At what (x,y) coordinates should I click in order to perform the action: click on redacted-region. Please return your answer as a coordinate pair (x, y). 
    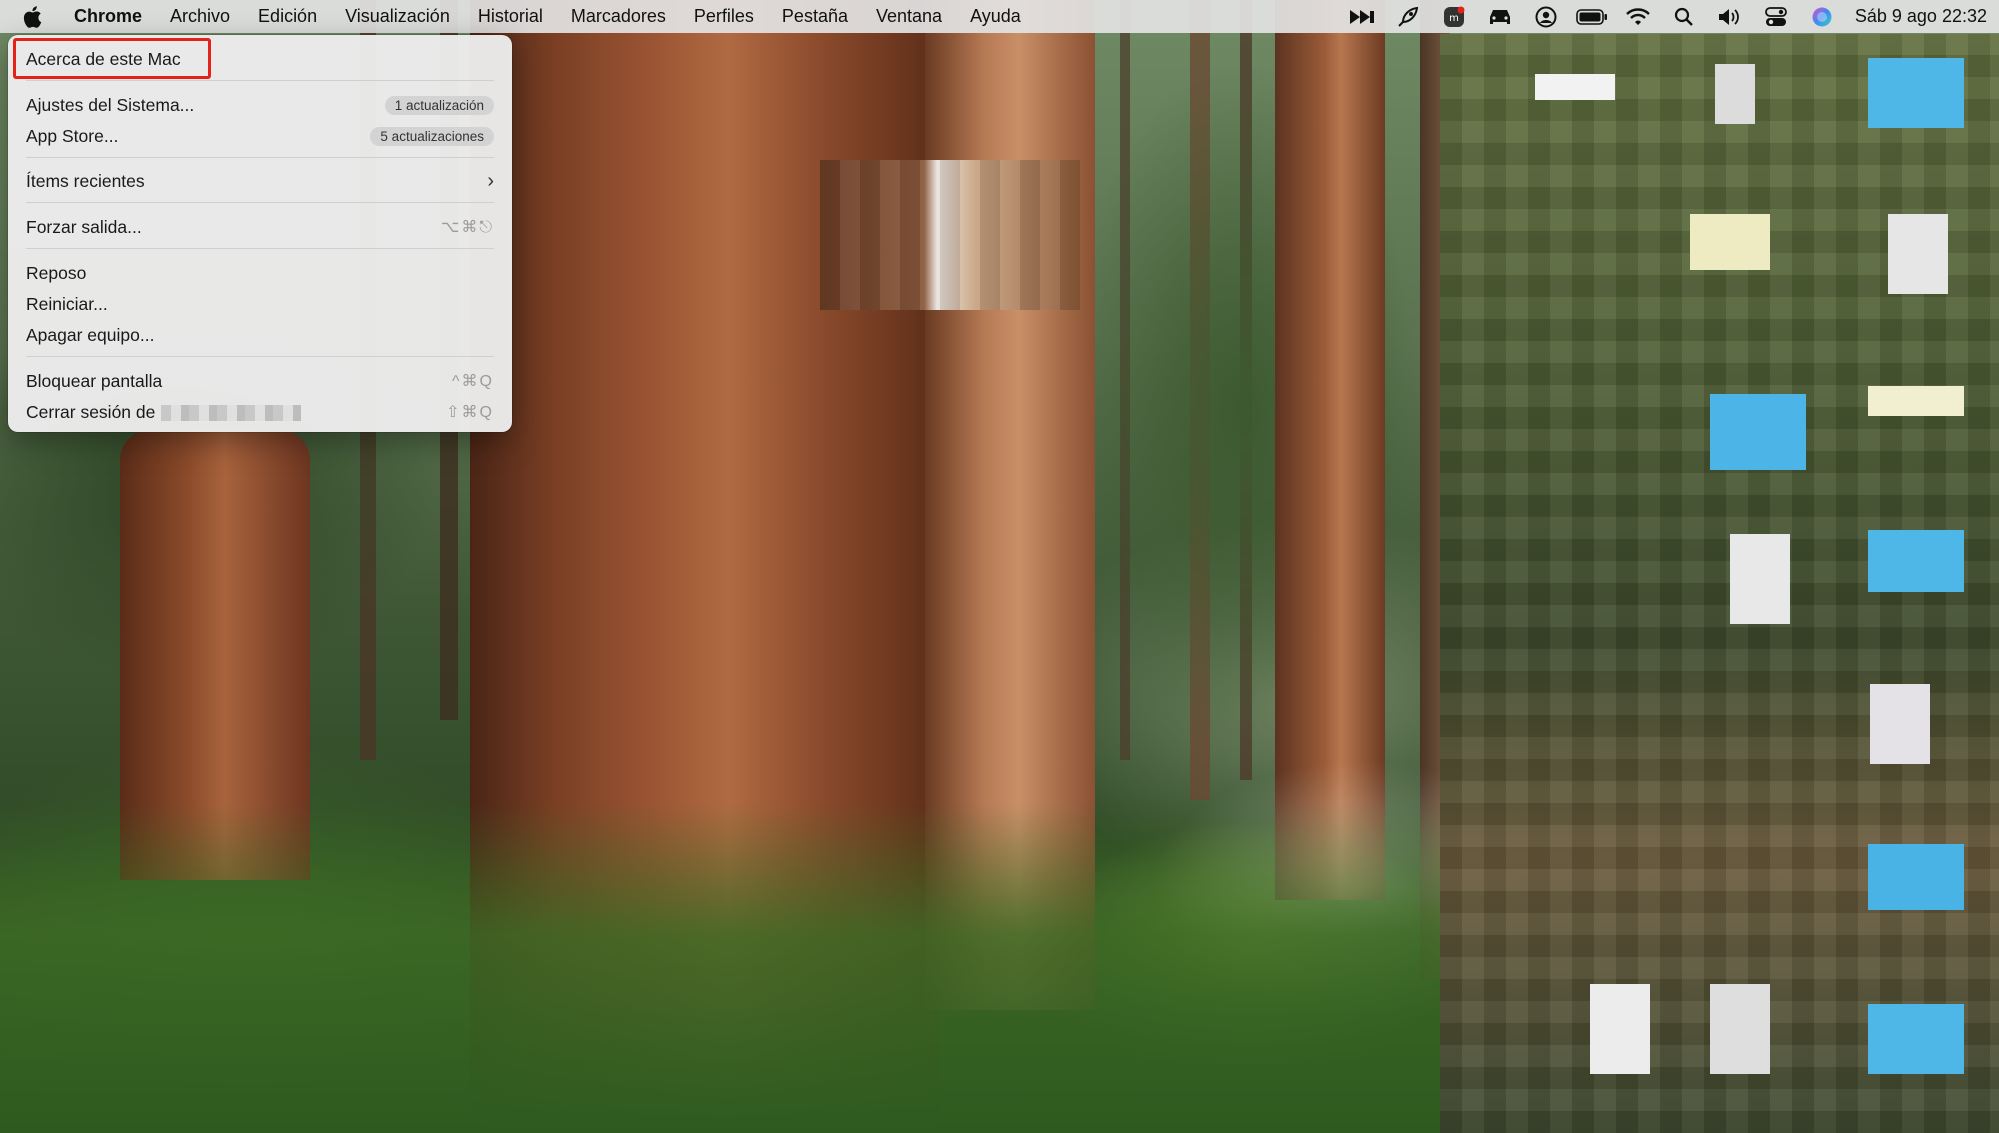
    Looking at the image, I should click on (950, 235).